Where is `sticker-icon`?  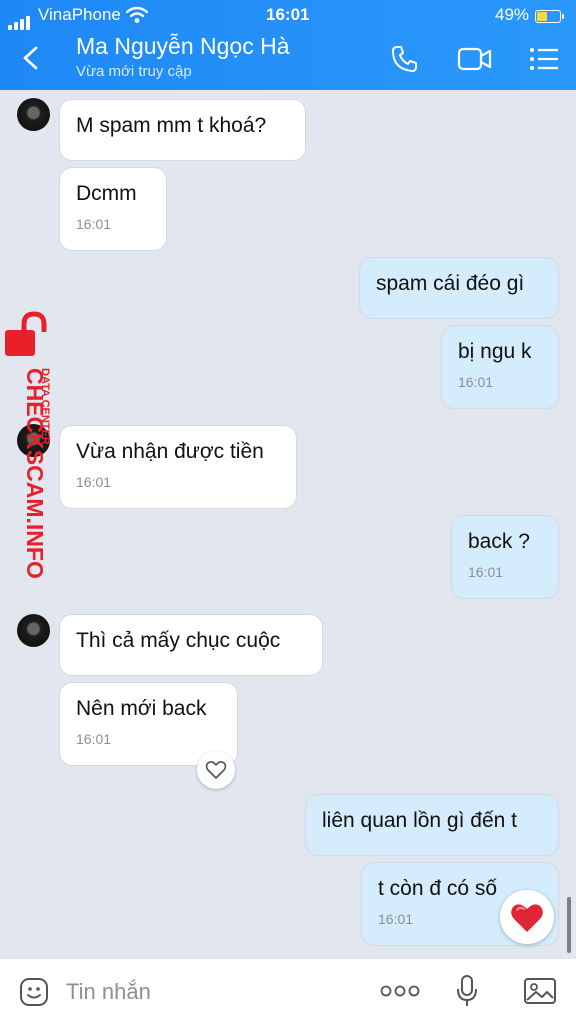 sticker-icon is located at coordinates (34, 992).